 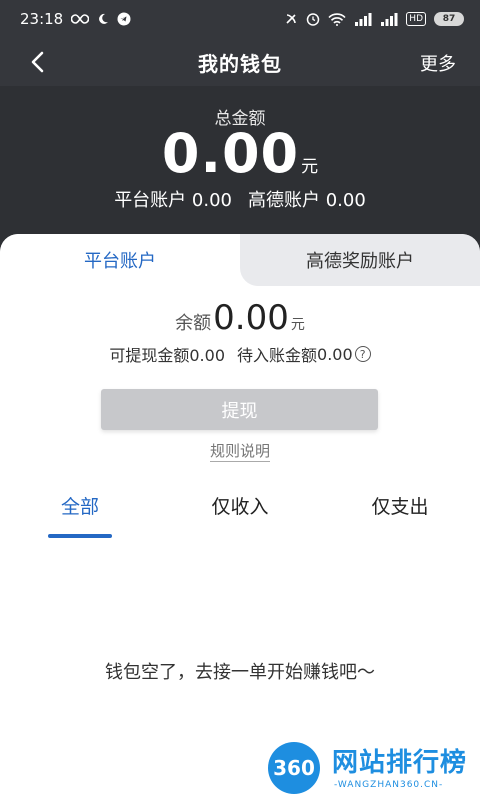 I want to click on rules-link-wrap: 规则说明, so click(x=240, y=451).